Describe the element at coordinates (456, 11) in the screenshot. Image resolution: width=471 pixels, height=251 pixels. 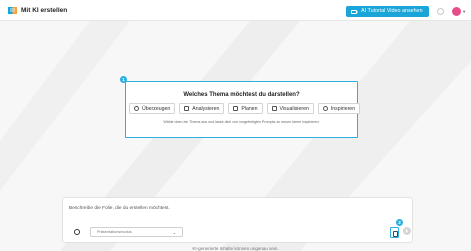
I see `avatar` at that location.